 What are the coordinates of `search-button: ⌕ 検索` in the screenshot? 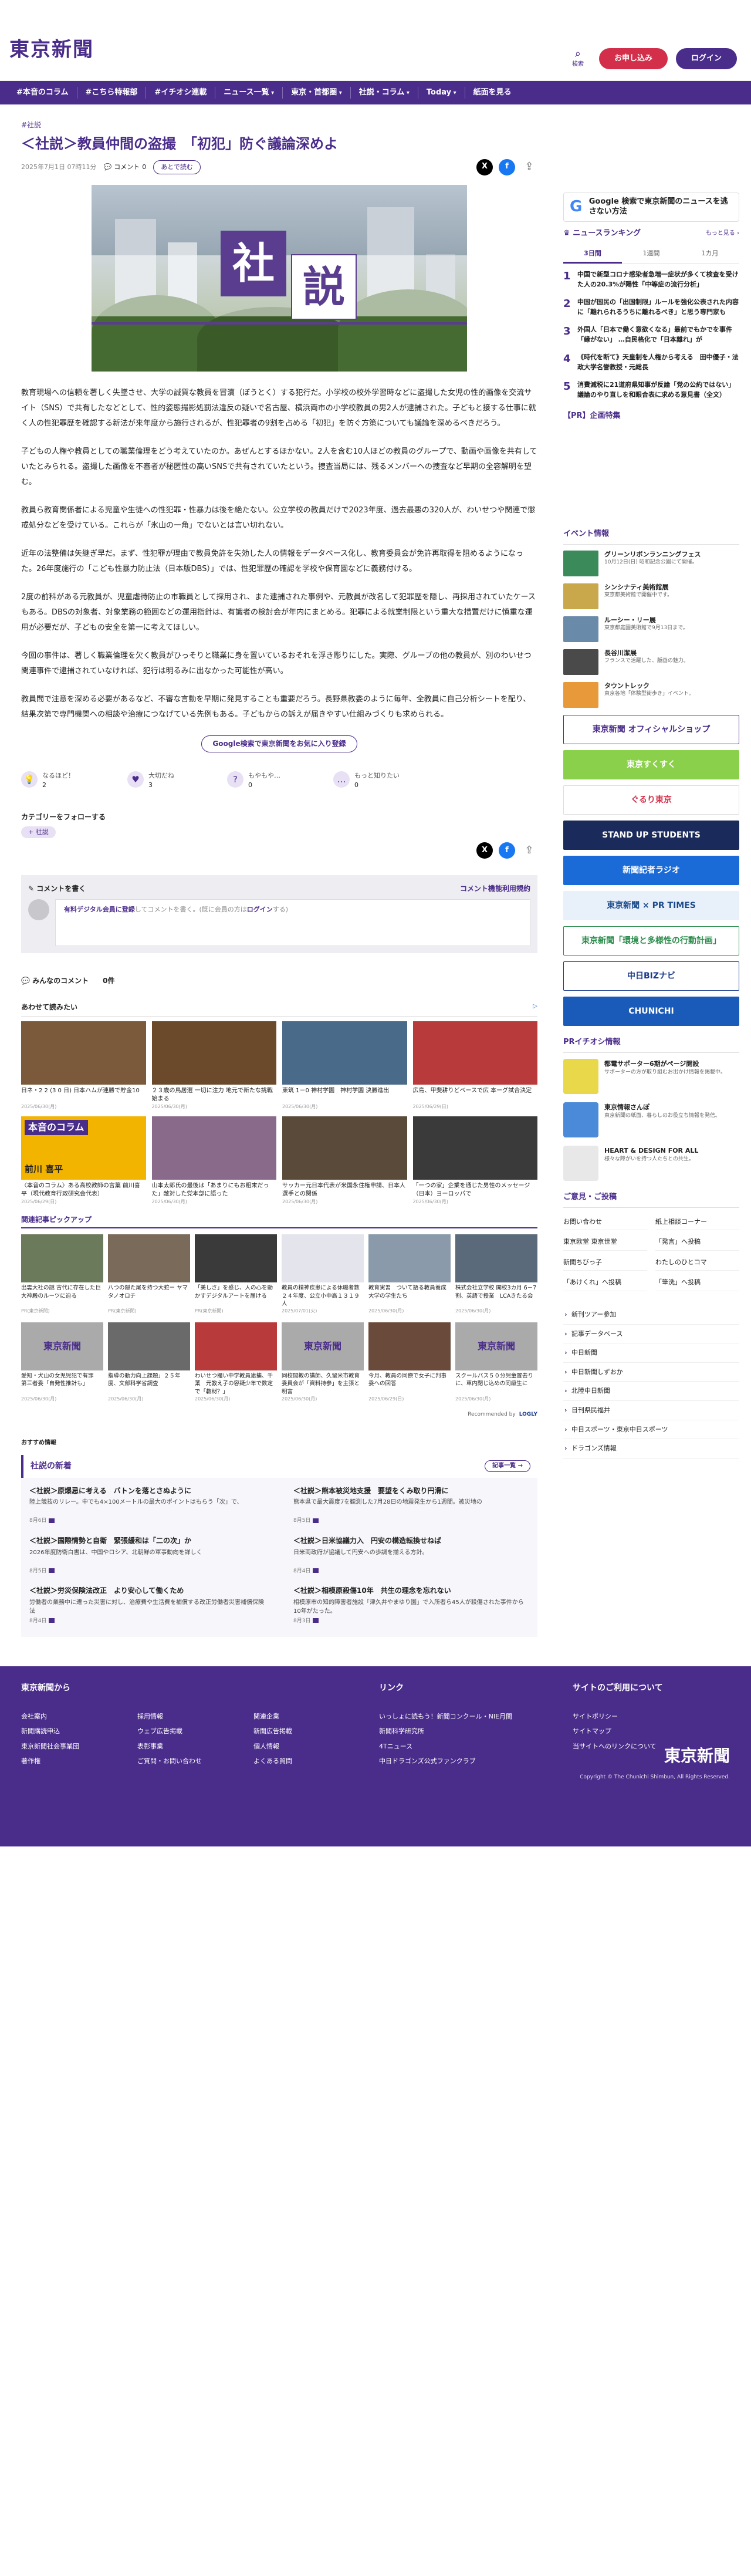 It's located at (578, 58).